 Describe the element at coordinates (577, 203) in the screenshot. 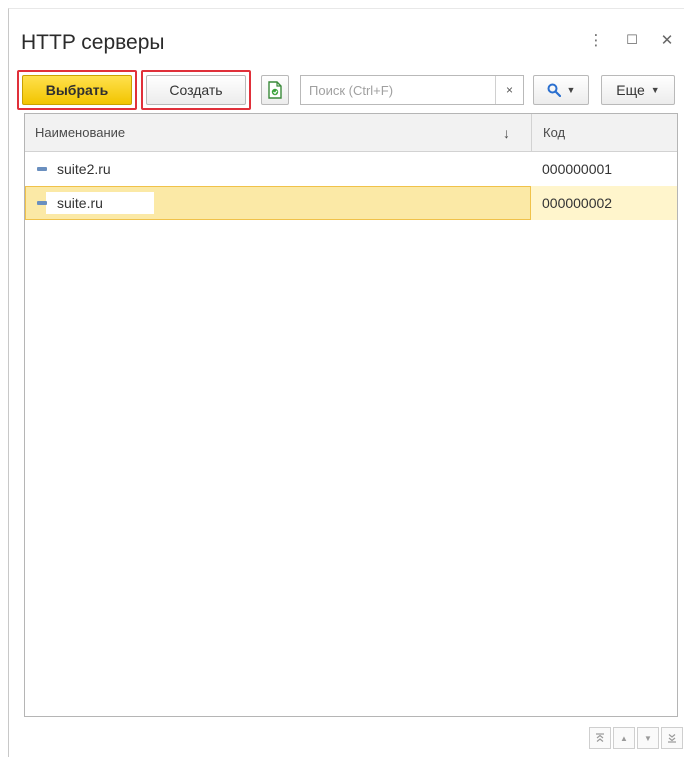

I see `row-code: 000000002` at that location.